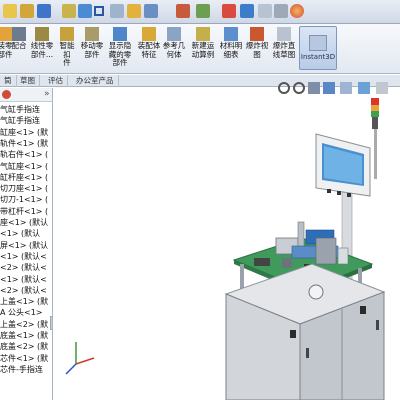 The height and width of the screenshot is (400, 400). Describe the element at coordinates (56, 81) in the screenshot. I see `tab-evaluate: 评估` at that location.